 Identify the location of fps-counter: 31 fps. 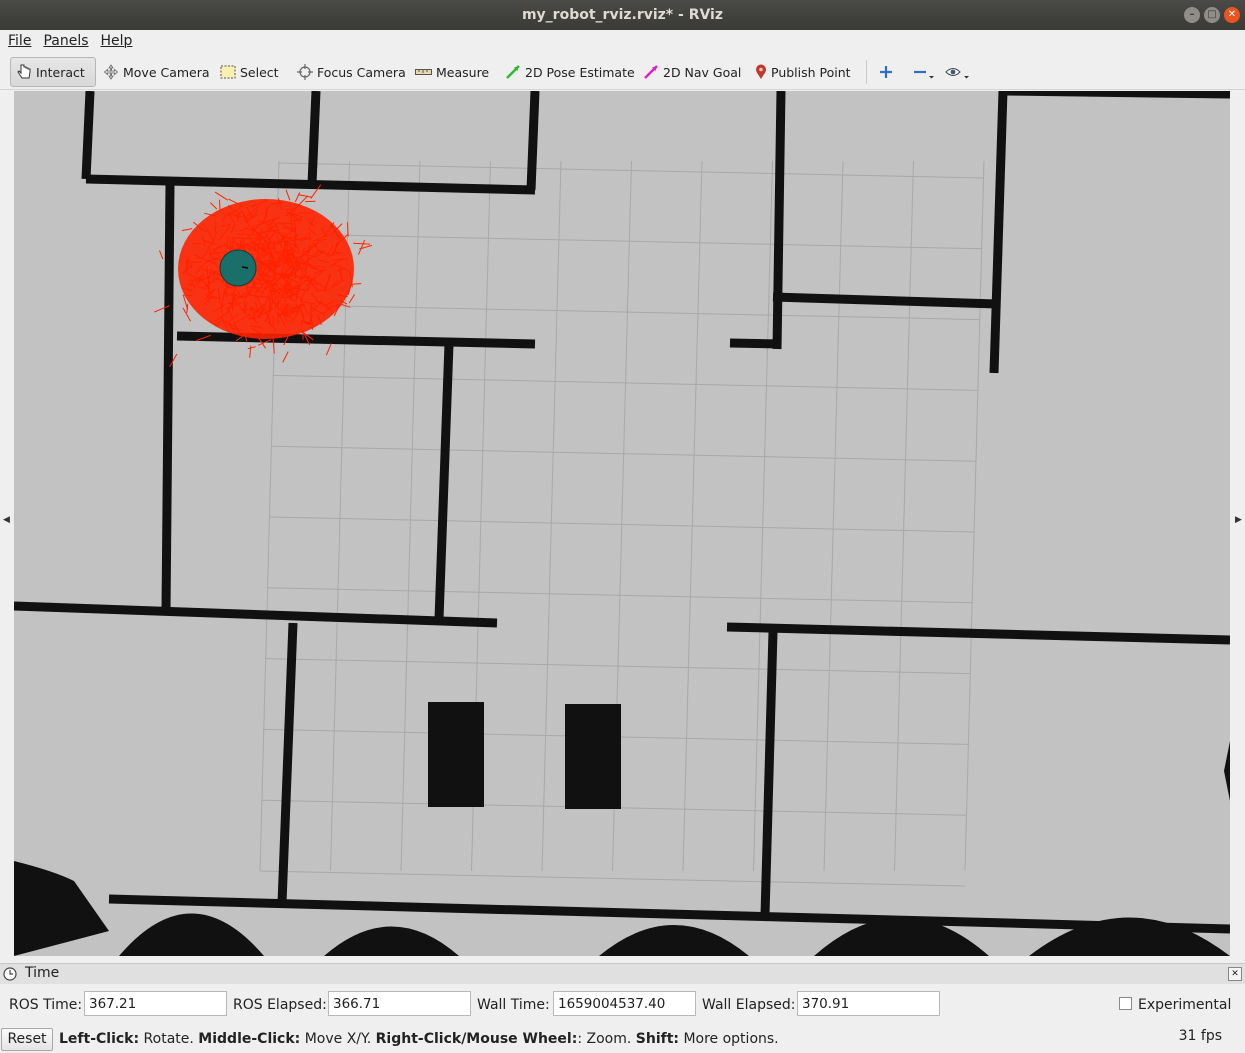
(1200, 1036).